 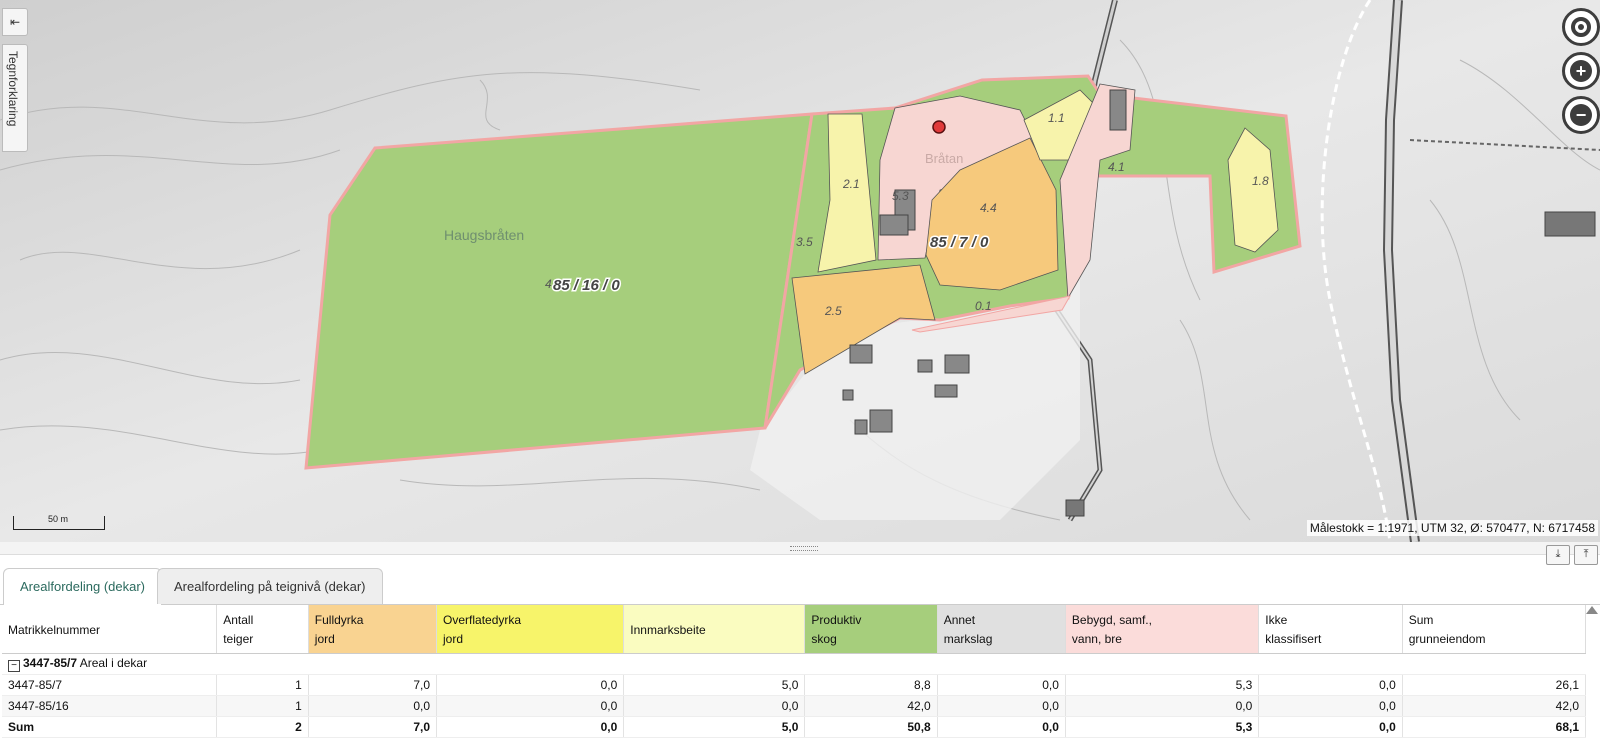 What do you see at coordinates (871, 727) in the screenshot?
I see `cell: 50,8` at bounding box center [871, 727].